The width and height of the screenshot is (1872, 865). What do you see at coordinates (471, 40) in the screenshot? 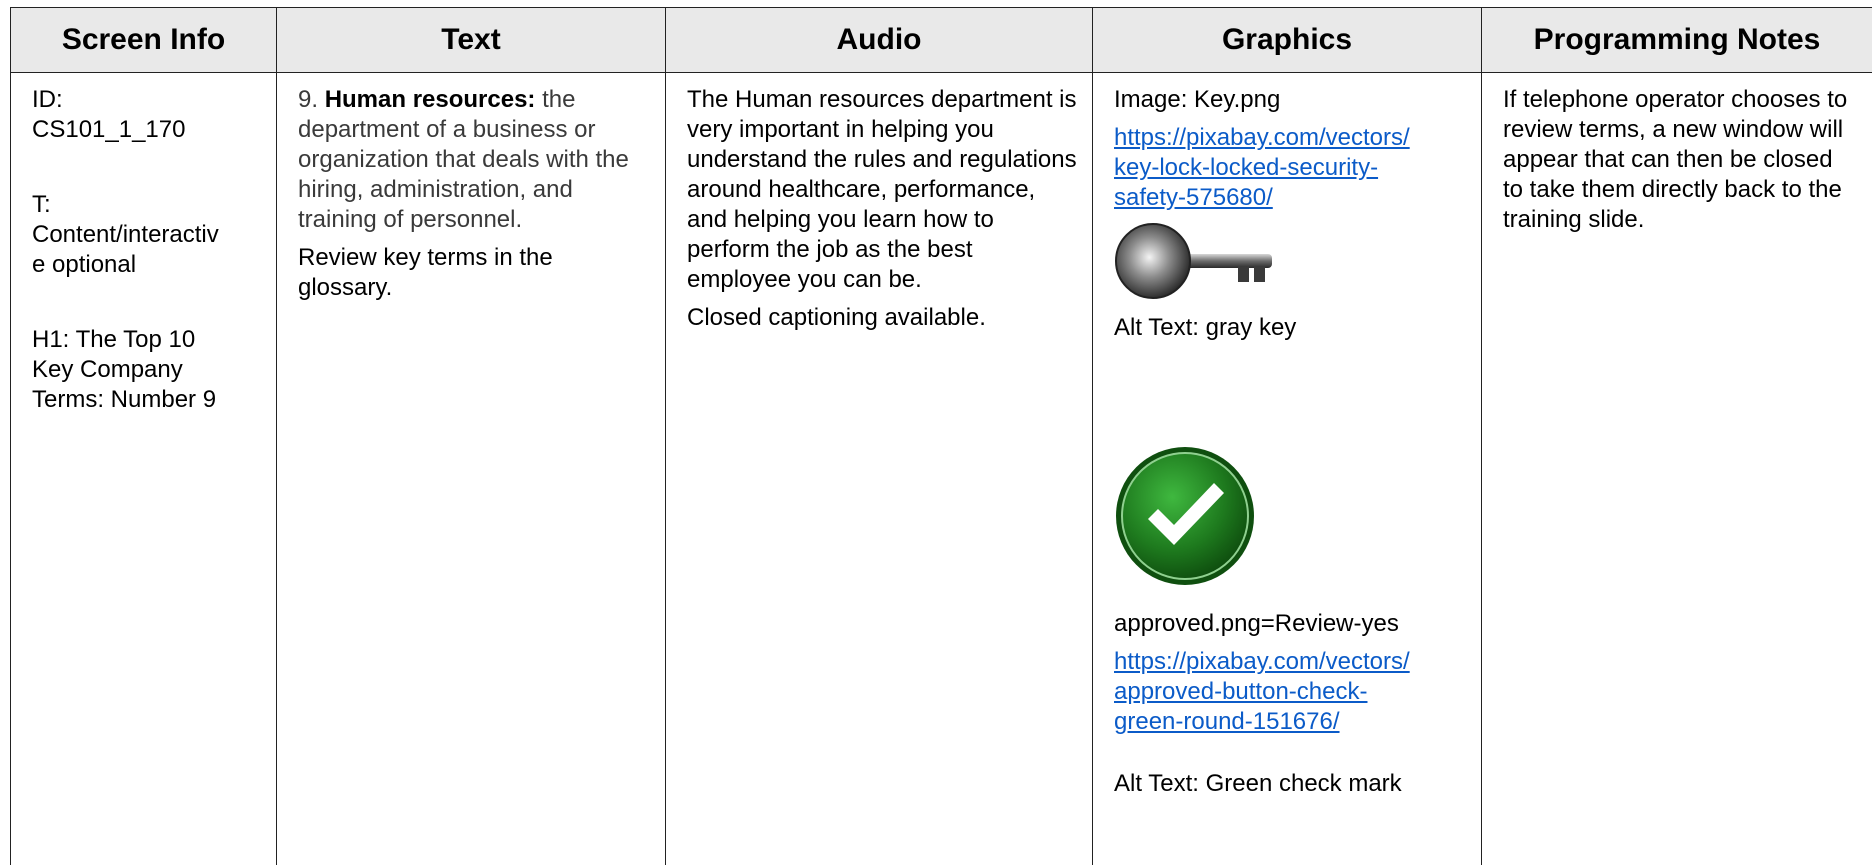
I see `header-text: Text` at bounding box center [471, 40].